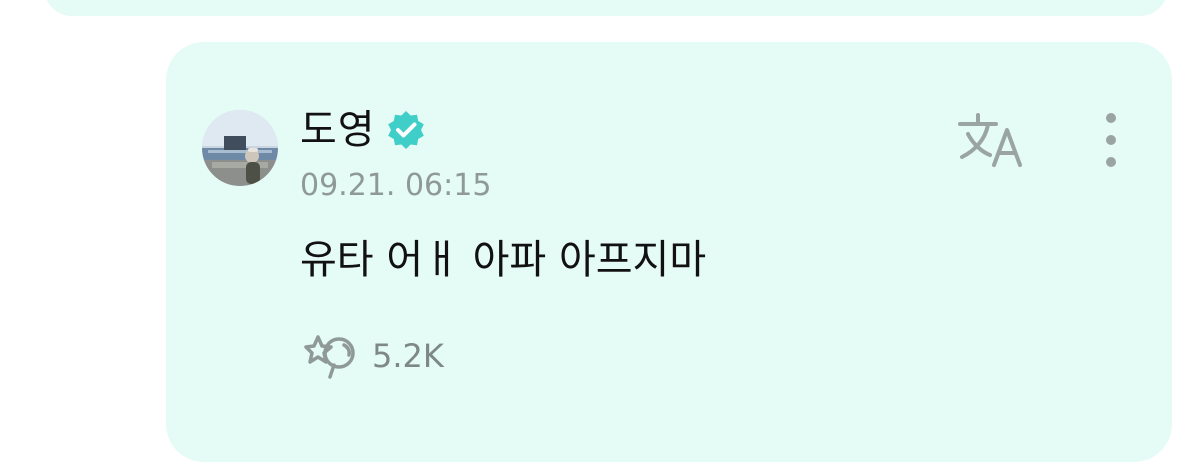 Image resolution: width=1200 pixels, height=462 pixels. I want to click on author-row: 도영, so click(363, 130).